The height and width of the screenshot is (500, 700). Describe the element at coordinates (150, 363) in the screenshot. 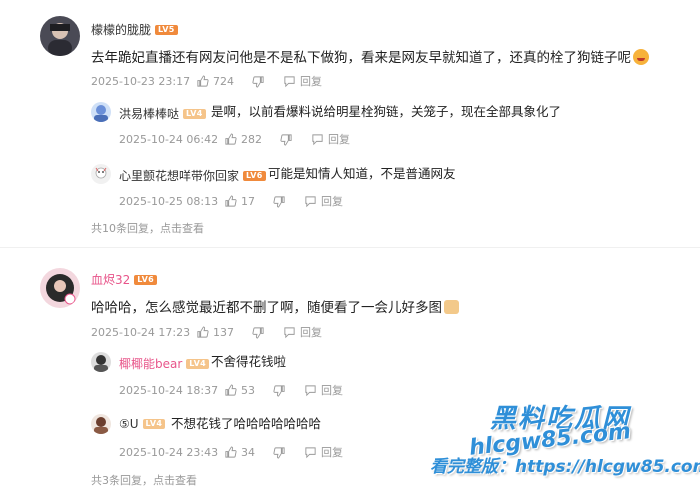

I see `username: 椰椰能bear` at that location.